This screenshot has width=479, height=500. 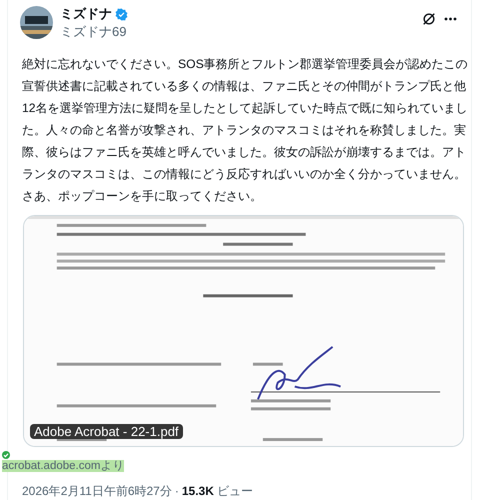 What do you see at coordinates (450, 19) in the screenshot?
I see `more-icon` at bounding box center [450, 19].